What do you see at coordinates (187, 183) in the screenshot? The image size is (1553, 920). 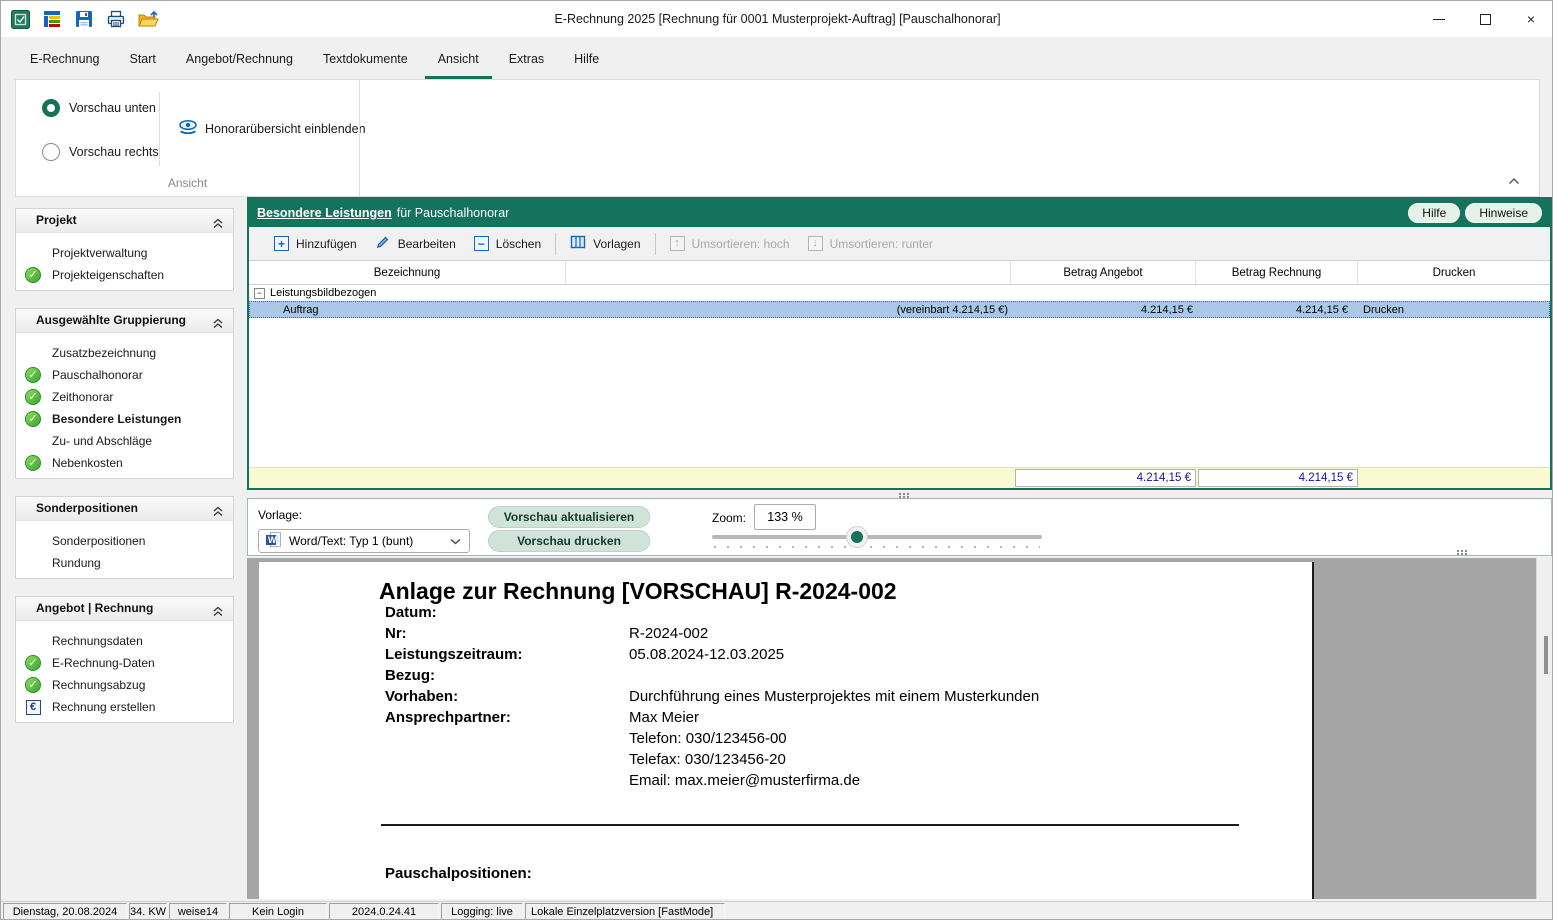 I see `ribbon-group-label: Ansicht` at bounding box center [187, 183].